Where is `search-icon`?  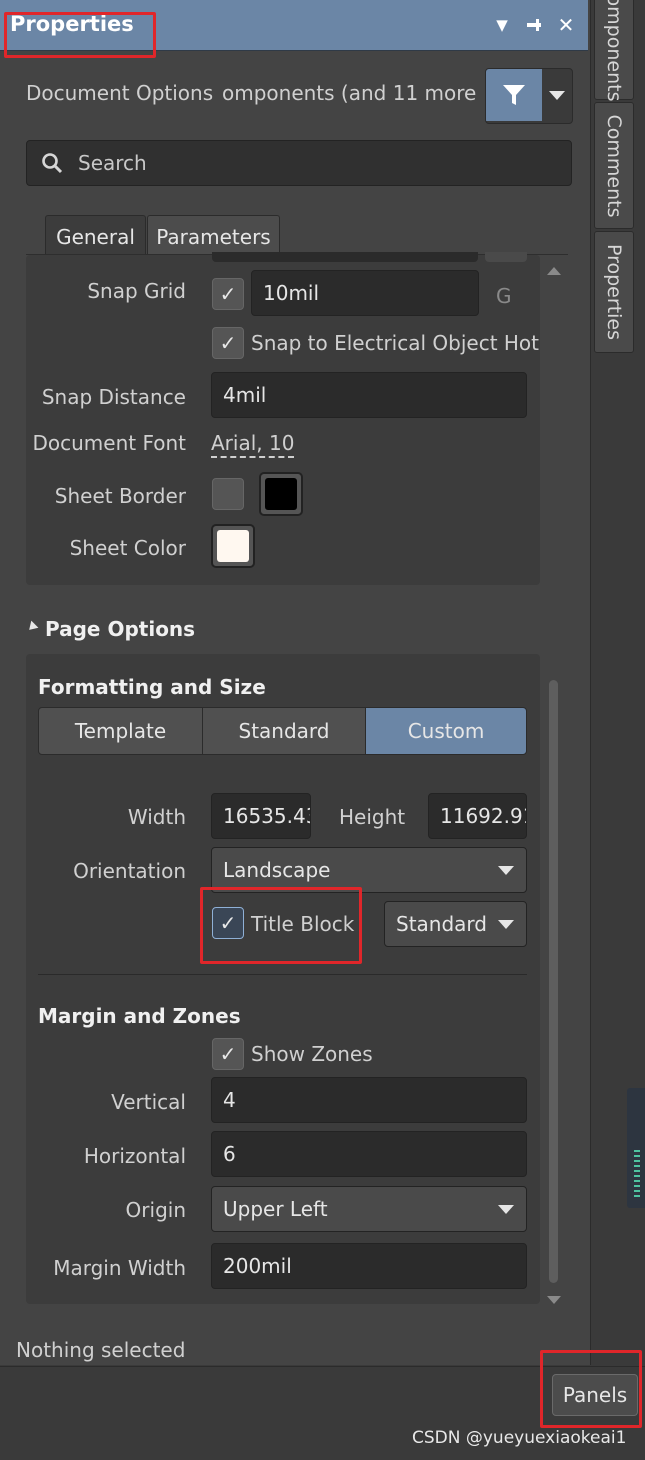
search-icon is located at coordinates (52, 163).